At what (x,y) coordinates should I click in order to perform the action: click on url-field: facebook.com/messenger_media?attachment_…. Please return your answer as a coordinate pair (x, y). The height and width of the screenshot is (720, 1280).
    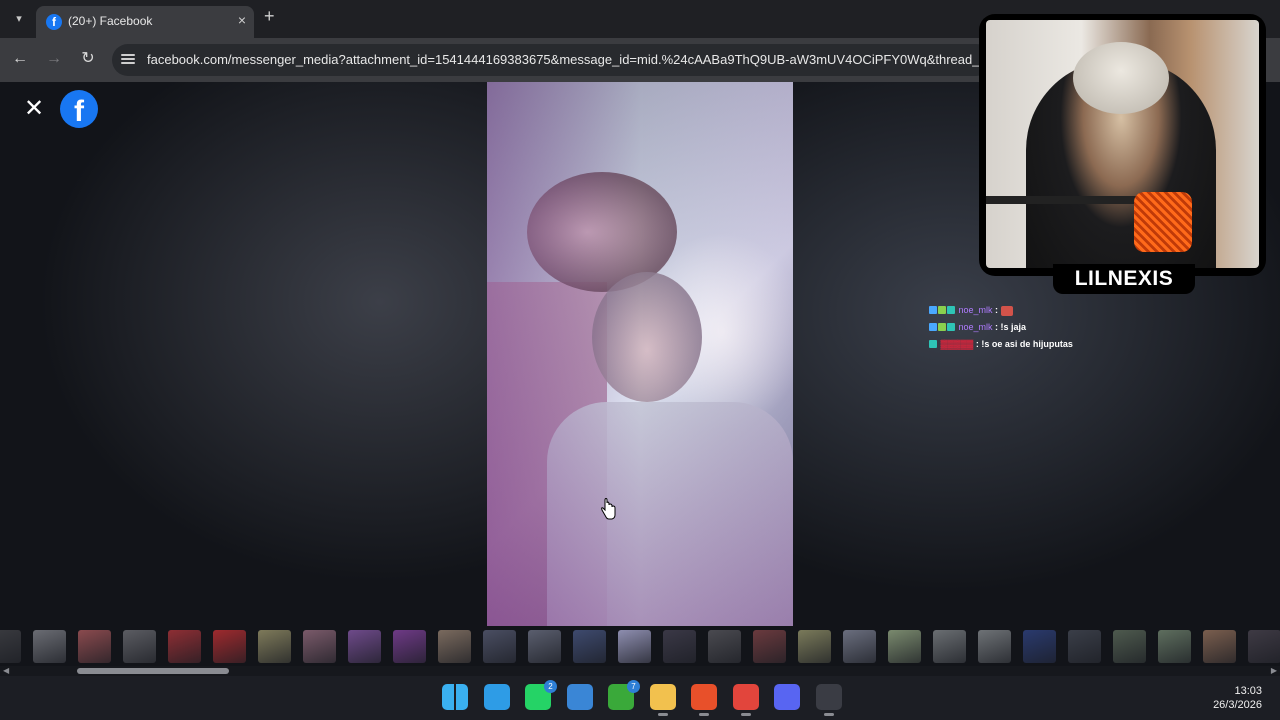
    Looking at the image, I should click on (552, 60).